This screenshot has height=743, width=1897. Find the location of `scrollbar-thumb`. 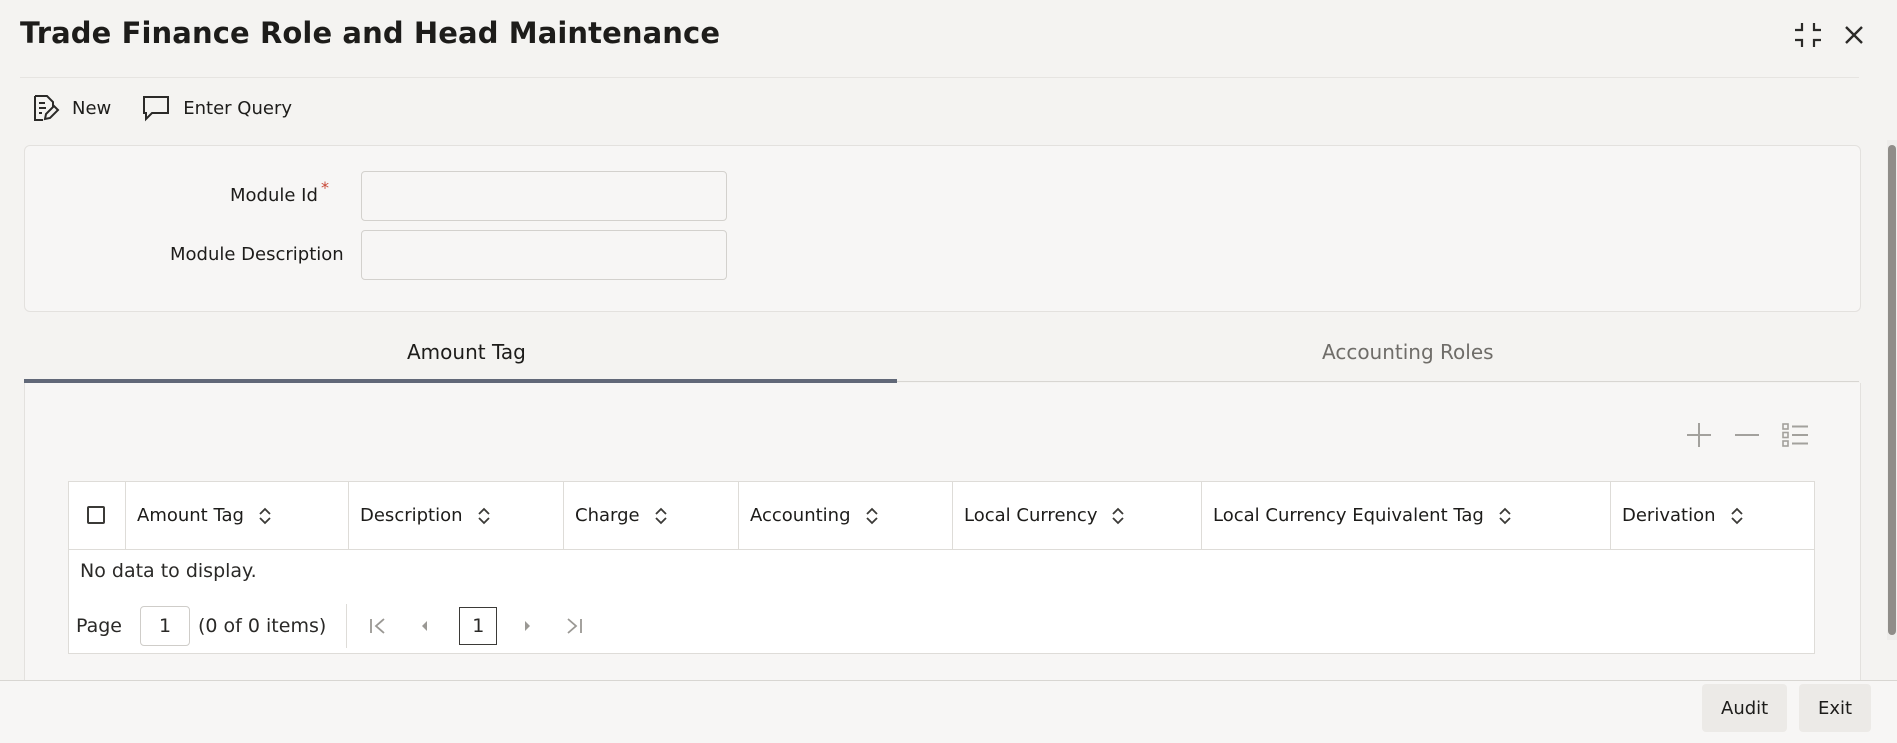

scrollbar-thumb is located at coordinates (1892, 390).